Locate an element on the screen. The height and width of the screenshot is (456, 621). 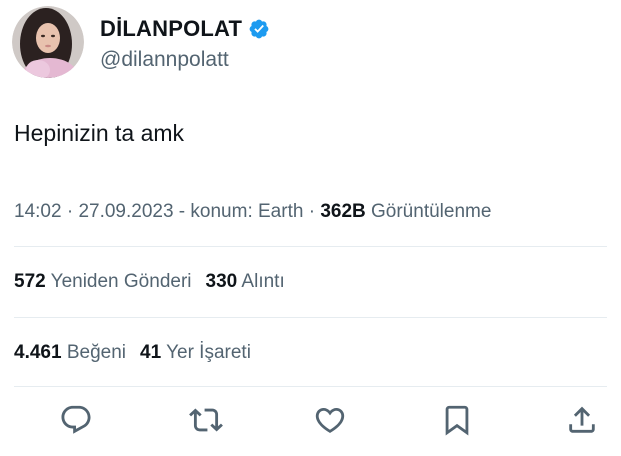
reposts-label: Yeniden Gönderi is located at coordinates (118, 281).